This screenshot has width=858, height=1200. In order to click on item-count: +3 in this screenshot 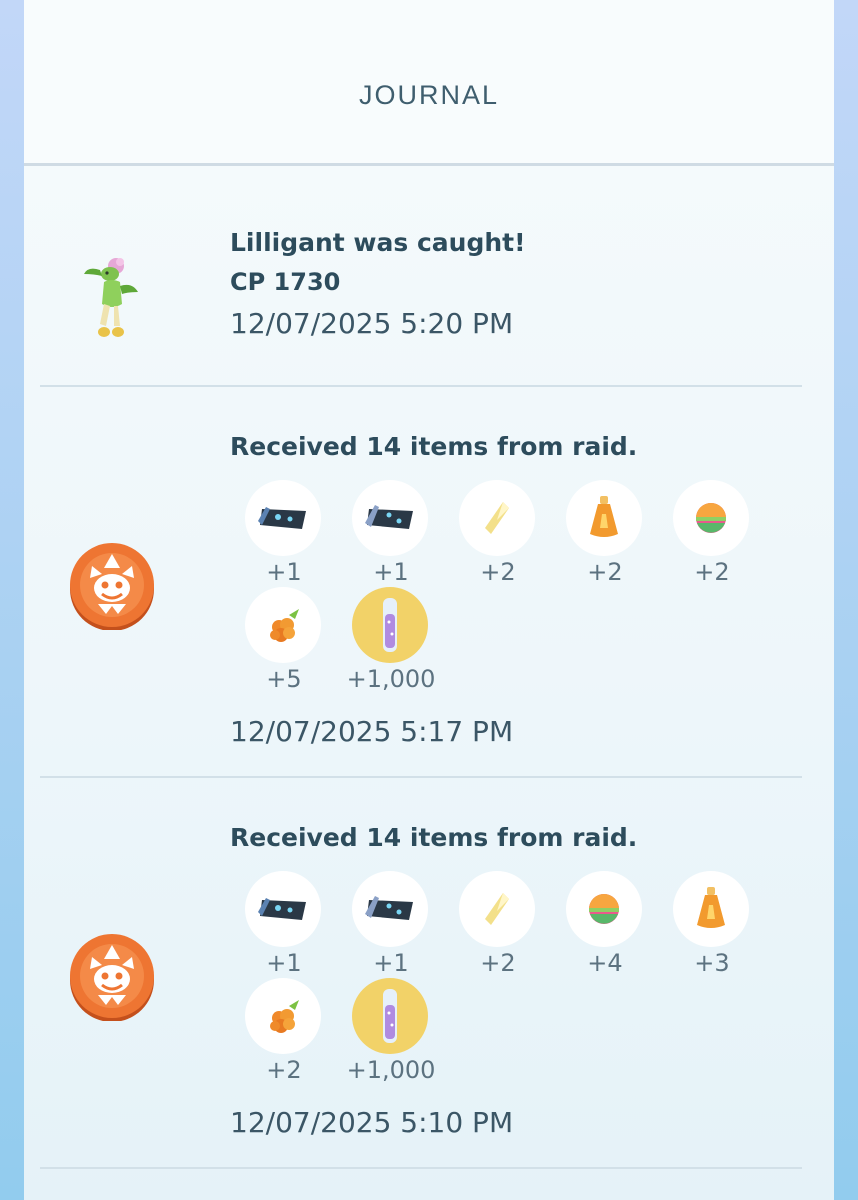, I will do `click(712, 963)`.